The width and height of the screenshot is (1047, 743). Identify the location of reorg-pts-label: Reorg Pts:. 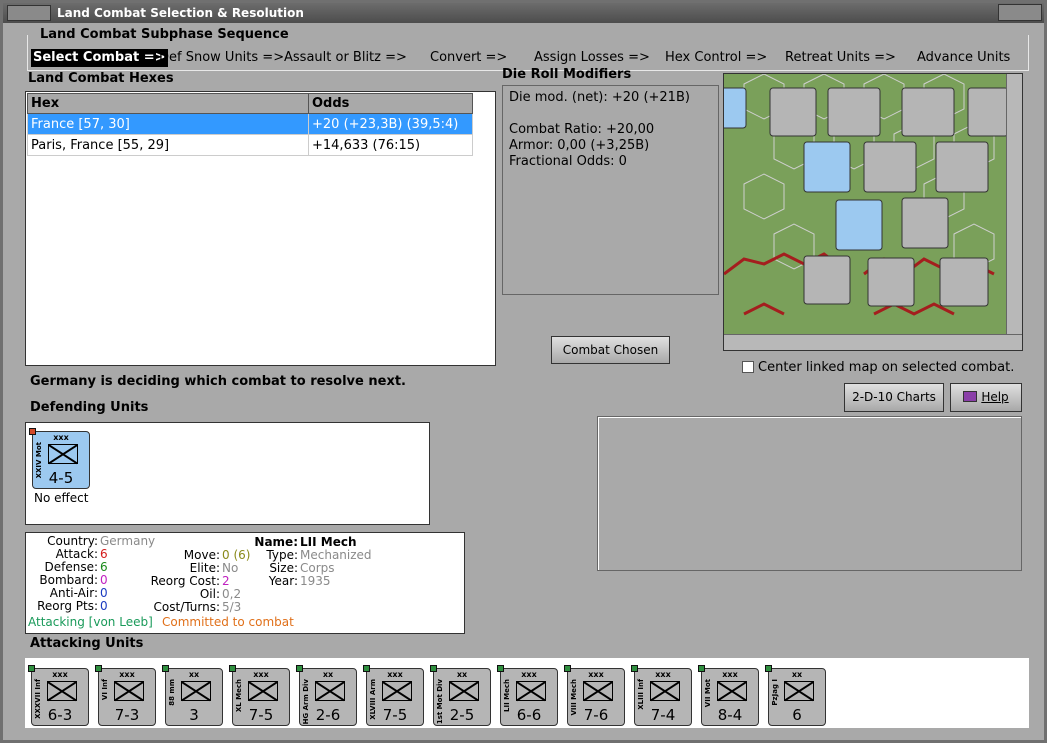
(67, 606).